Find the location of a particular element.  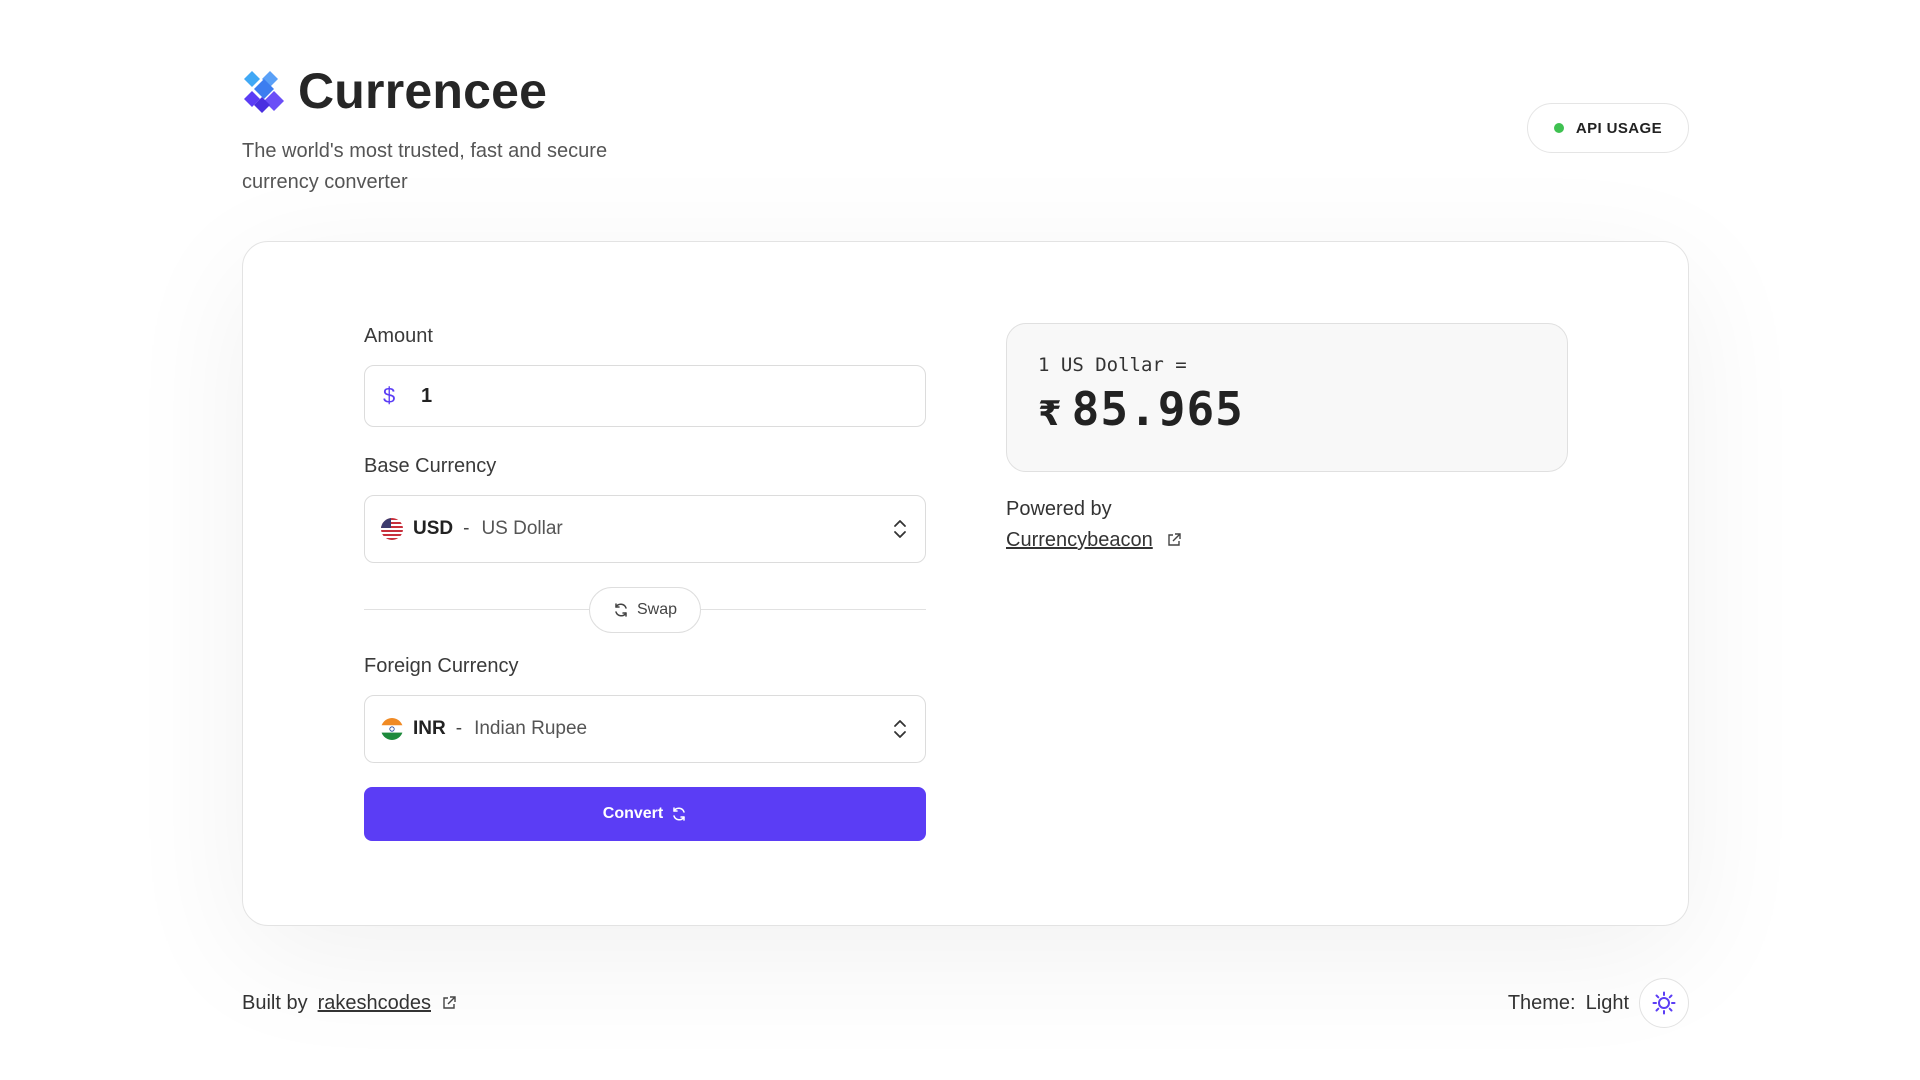

author-link: rakeshcodes is located at coordinates (374, 1003).